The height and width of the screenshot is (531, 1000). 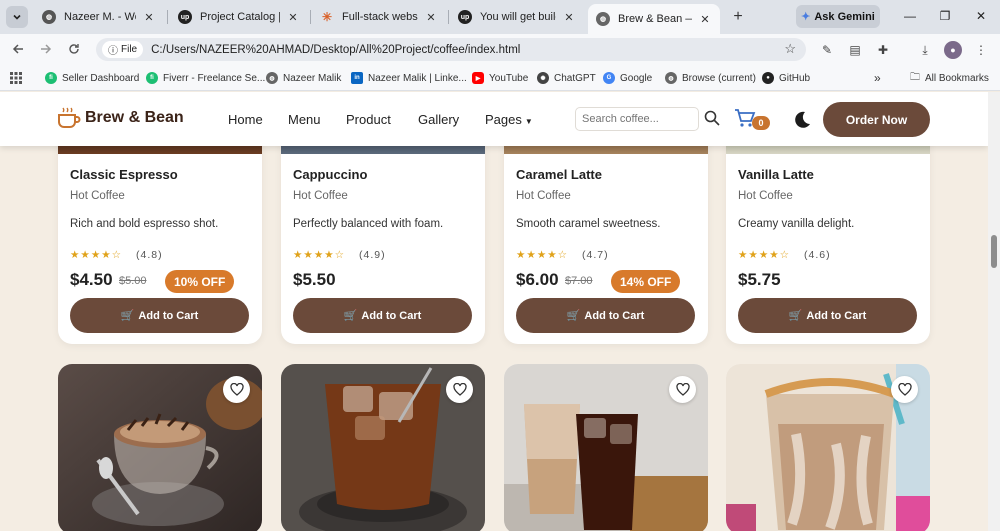 I want to click on close-window-button: ✕, so click(x=981, y=16).